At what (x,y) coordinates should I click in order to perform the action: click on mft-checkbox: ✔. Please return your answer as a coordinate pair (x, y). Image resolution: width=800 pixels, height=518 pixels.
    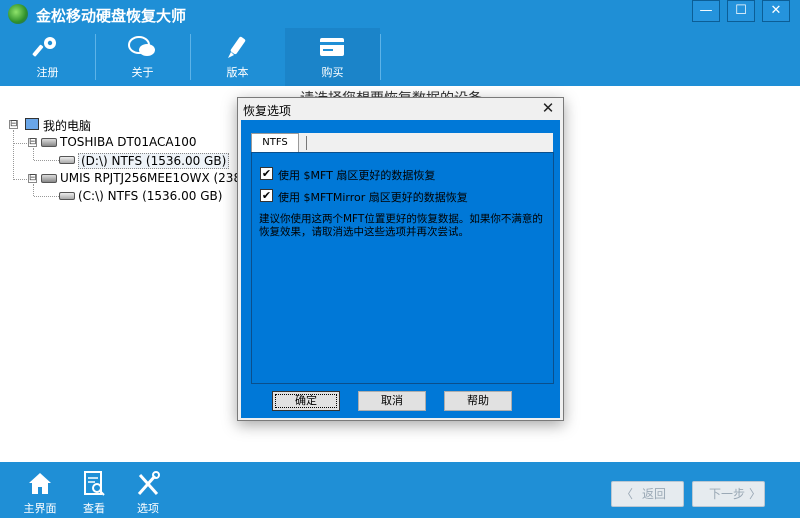
    Looking at the image, I should click on (266, 173).